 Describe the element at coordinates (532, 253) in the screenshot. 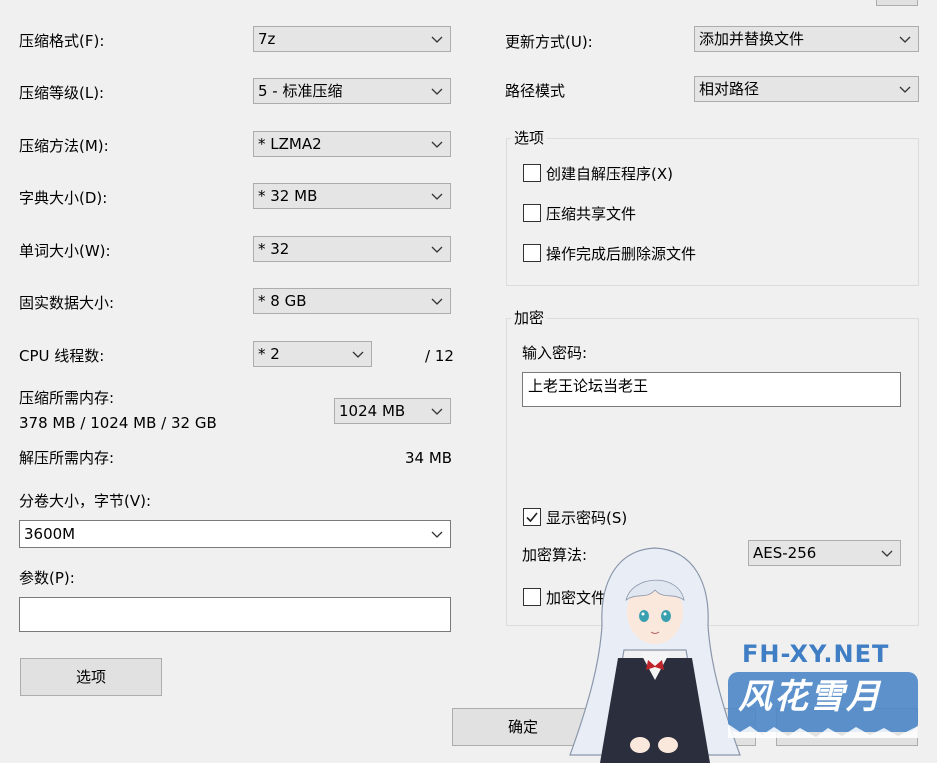

I see `delete-source-checkbox` at that location.